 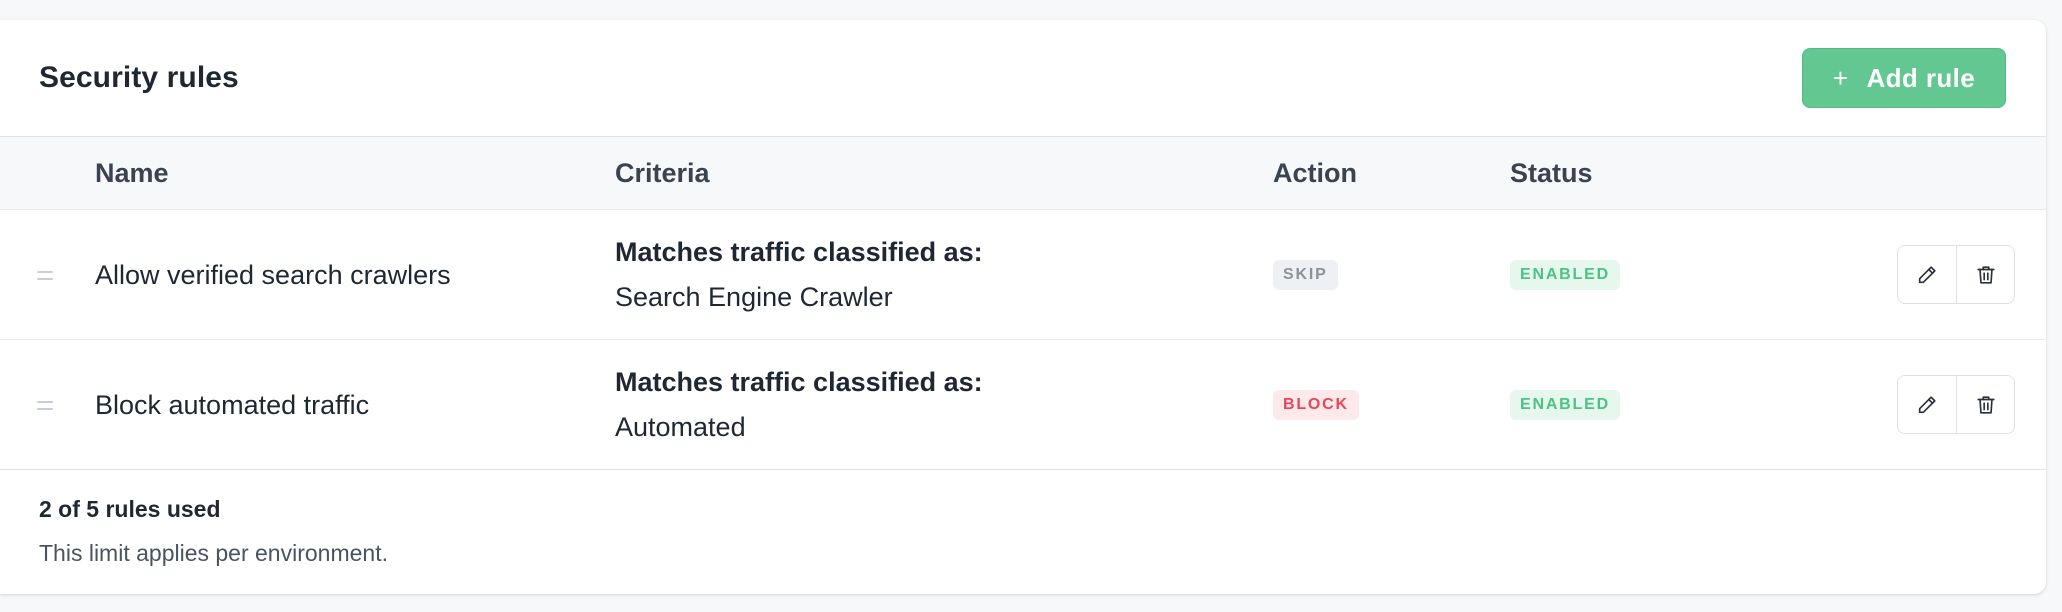 I want to click on rule-action: SKIP, so click(x=1305, y=275).